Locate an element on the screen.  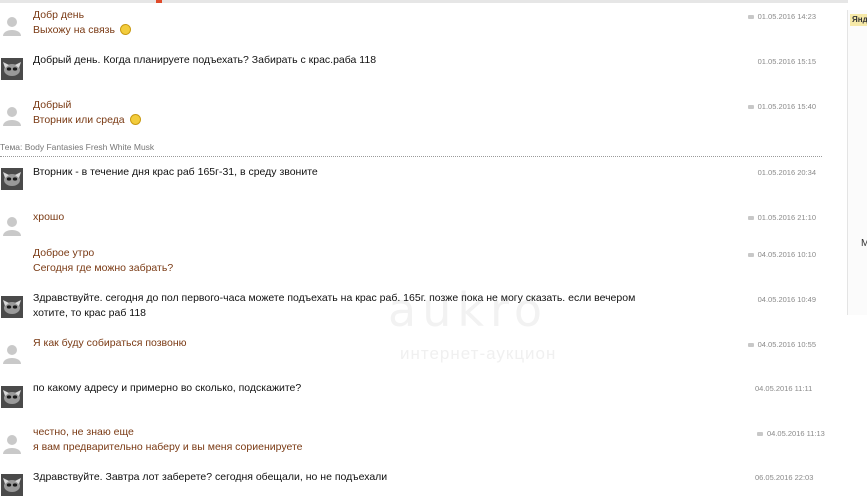
message-date: 01.05.2016 14:23 is located at coordinates (756, 16).